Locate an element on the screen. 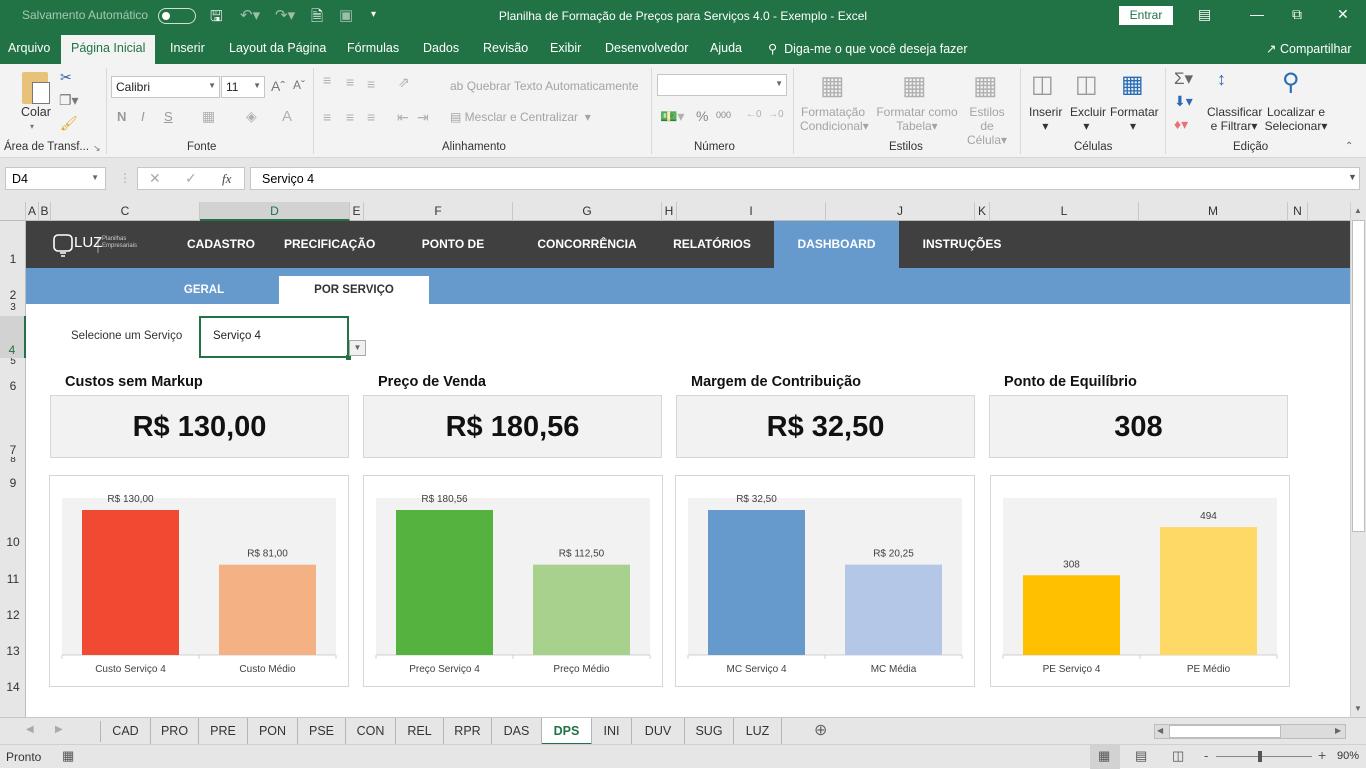 The image size is (1366, 769). nav-dashboard: DASHBOARD is located at coordinates (836, 244).